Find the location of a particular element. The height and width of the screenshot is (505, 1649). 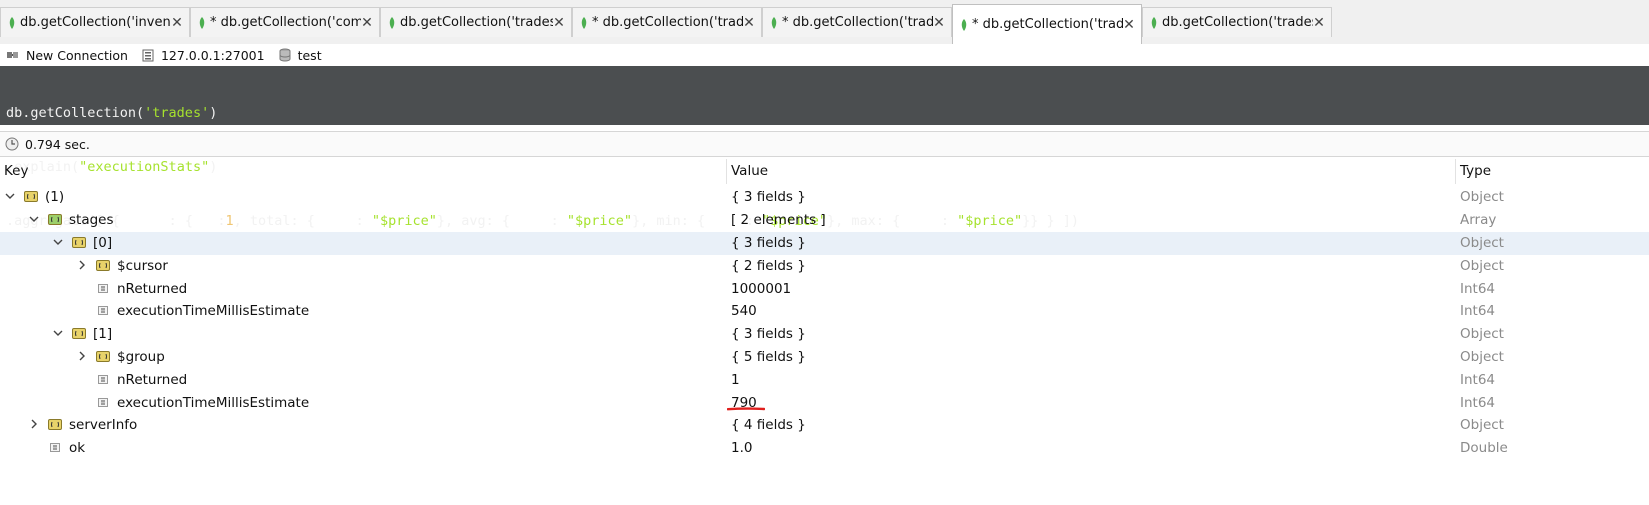

tree-row: executionTimeMillisEstimate 790 Int64 is located at coordinates (824, 403).